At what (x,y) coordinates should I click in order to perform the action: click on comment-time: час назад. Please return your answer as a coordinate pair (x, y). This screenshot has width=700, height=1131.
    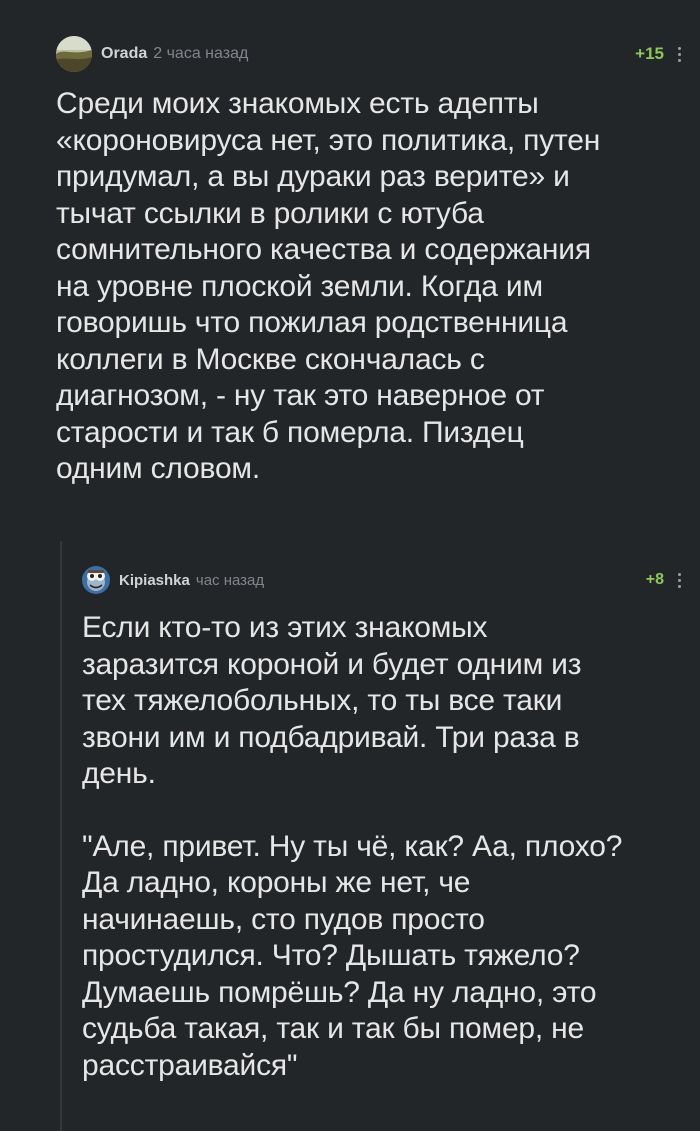
    Looking at the image, I should click on (230, 580).